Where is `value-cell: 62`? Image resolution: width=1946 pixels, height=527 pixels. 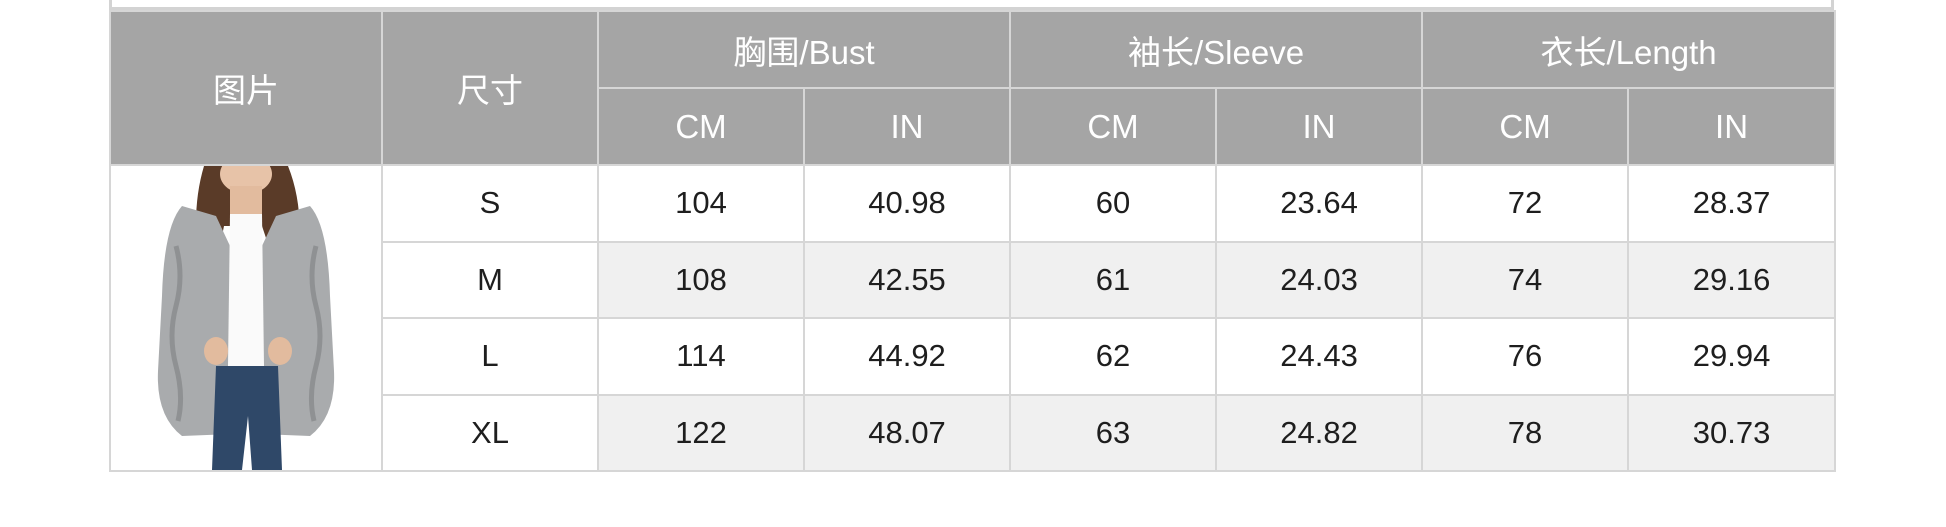 value-cell: 62 is located at coordinates (1113, 356).